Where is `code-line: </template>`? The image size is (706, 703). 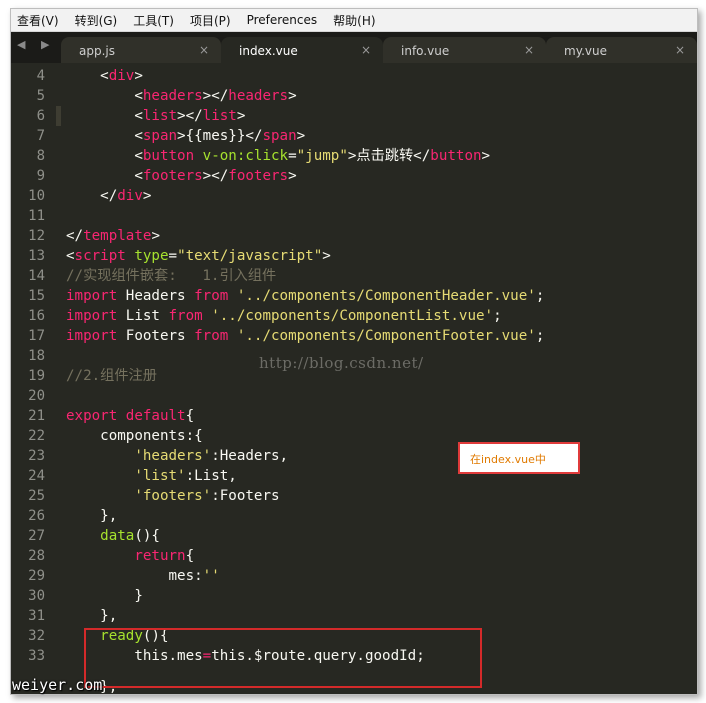 code-line: </template> is located at coordinates (113, 236).